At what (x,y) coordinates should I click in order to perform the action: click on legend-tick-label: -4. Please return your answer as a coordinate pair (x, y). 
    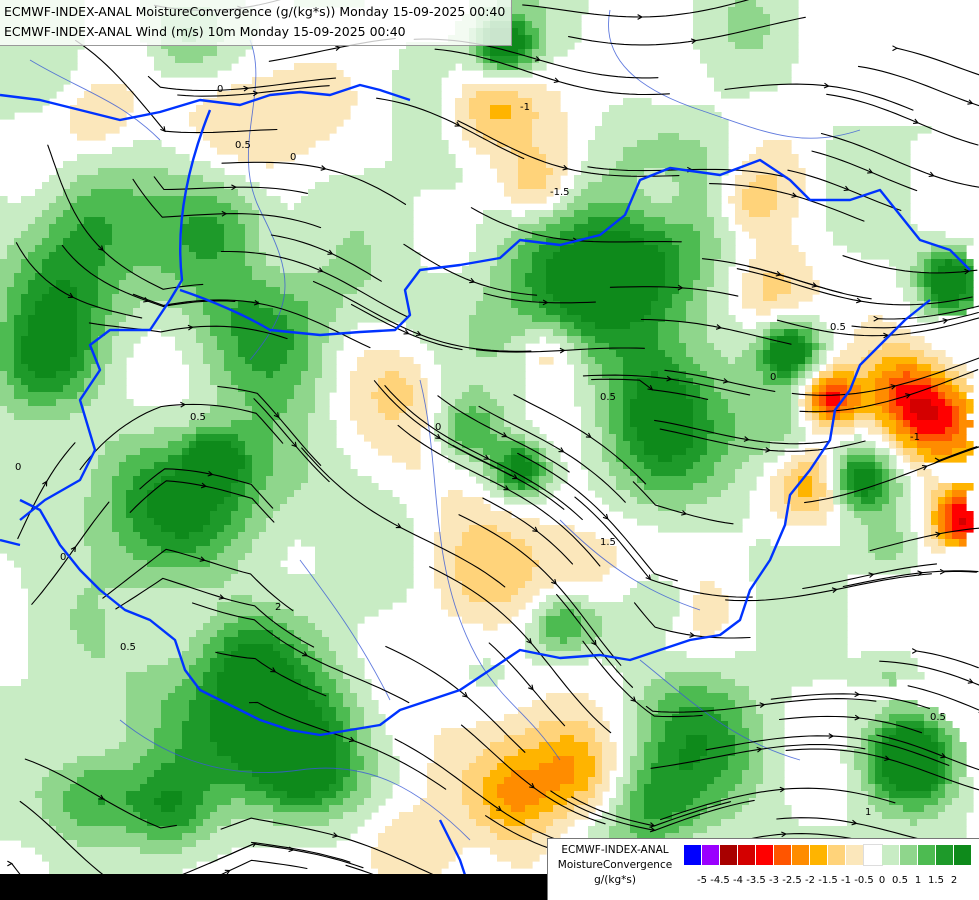
    Looking at the image, I should click on (738, 880).